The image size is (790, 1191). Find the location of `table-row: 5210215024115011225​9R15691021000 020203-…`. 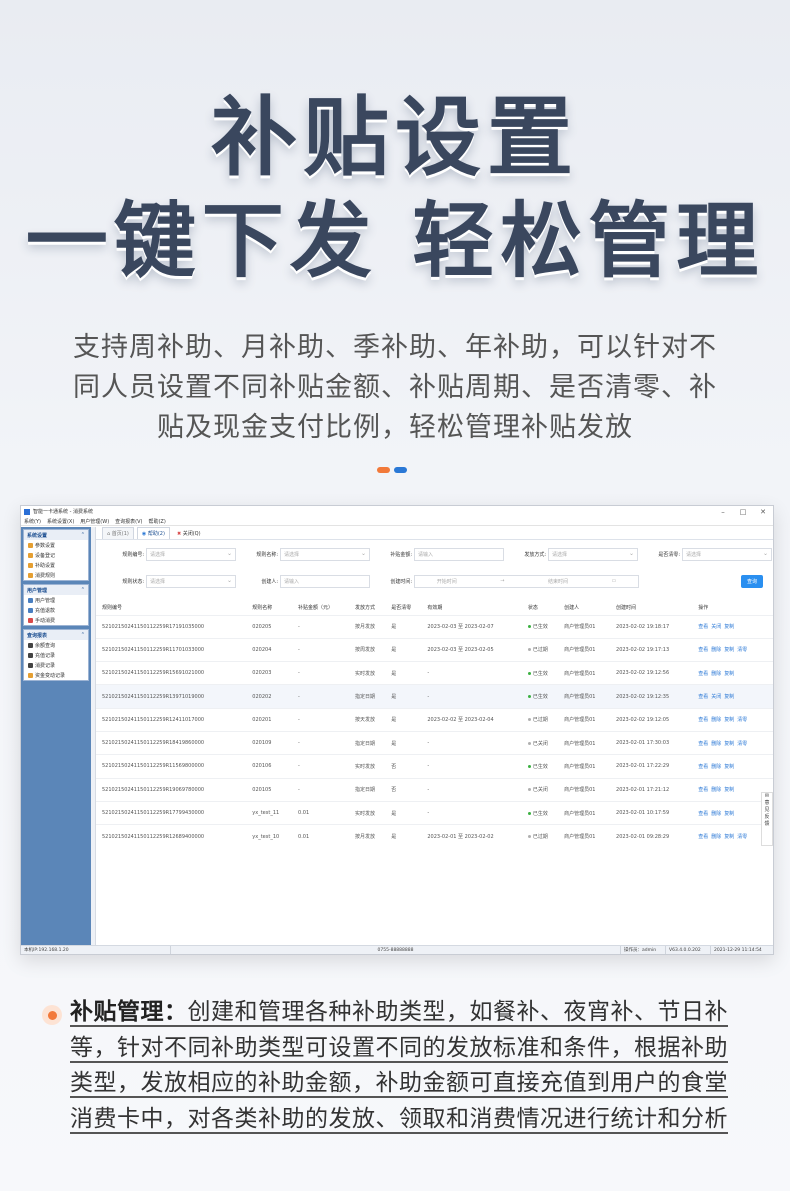

table-row: 5210215024115011225​9R15691021000 020203-… is located at coordinates (434, 673).